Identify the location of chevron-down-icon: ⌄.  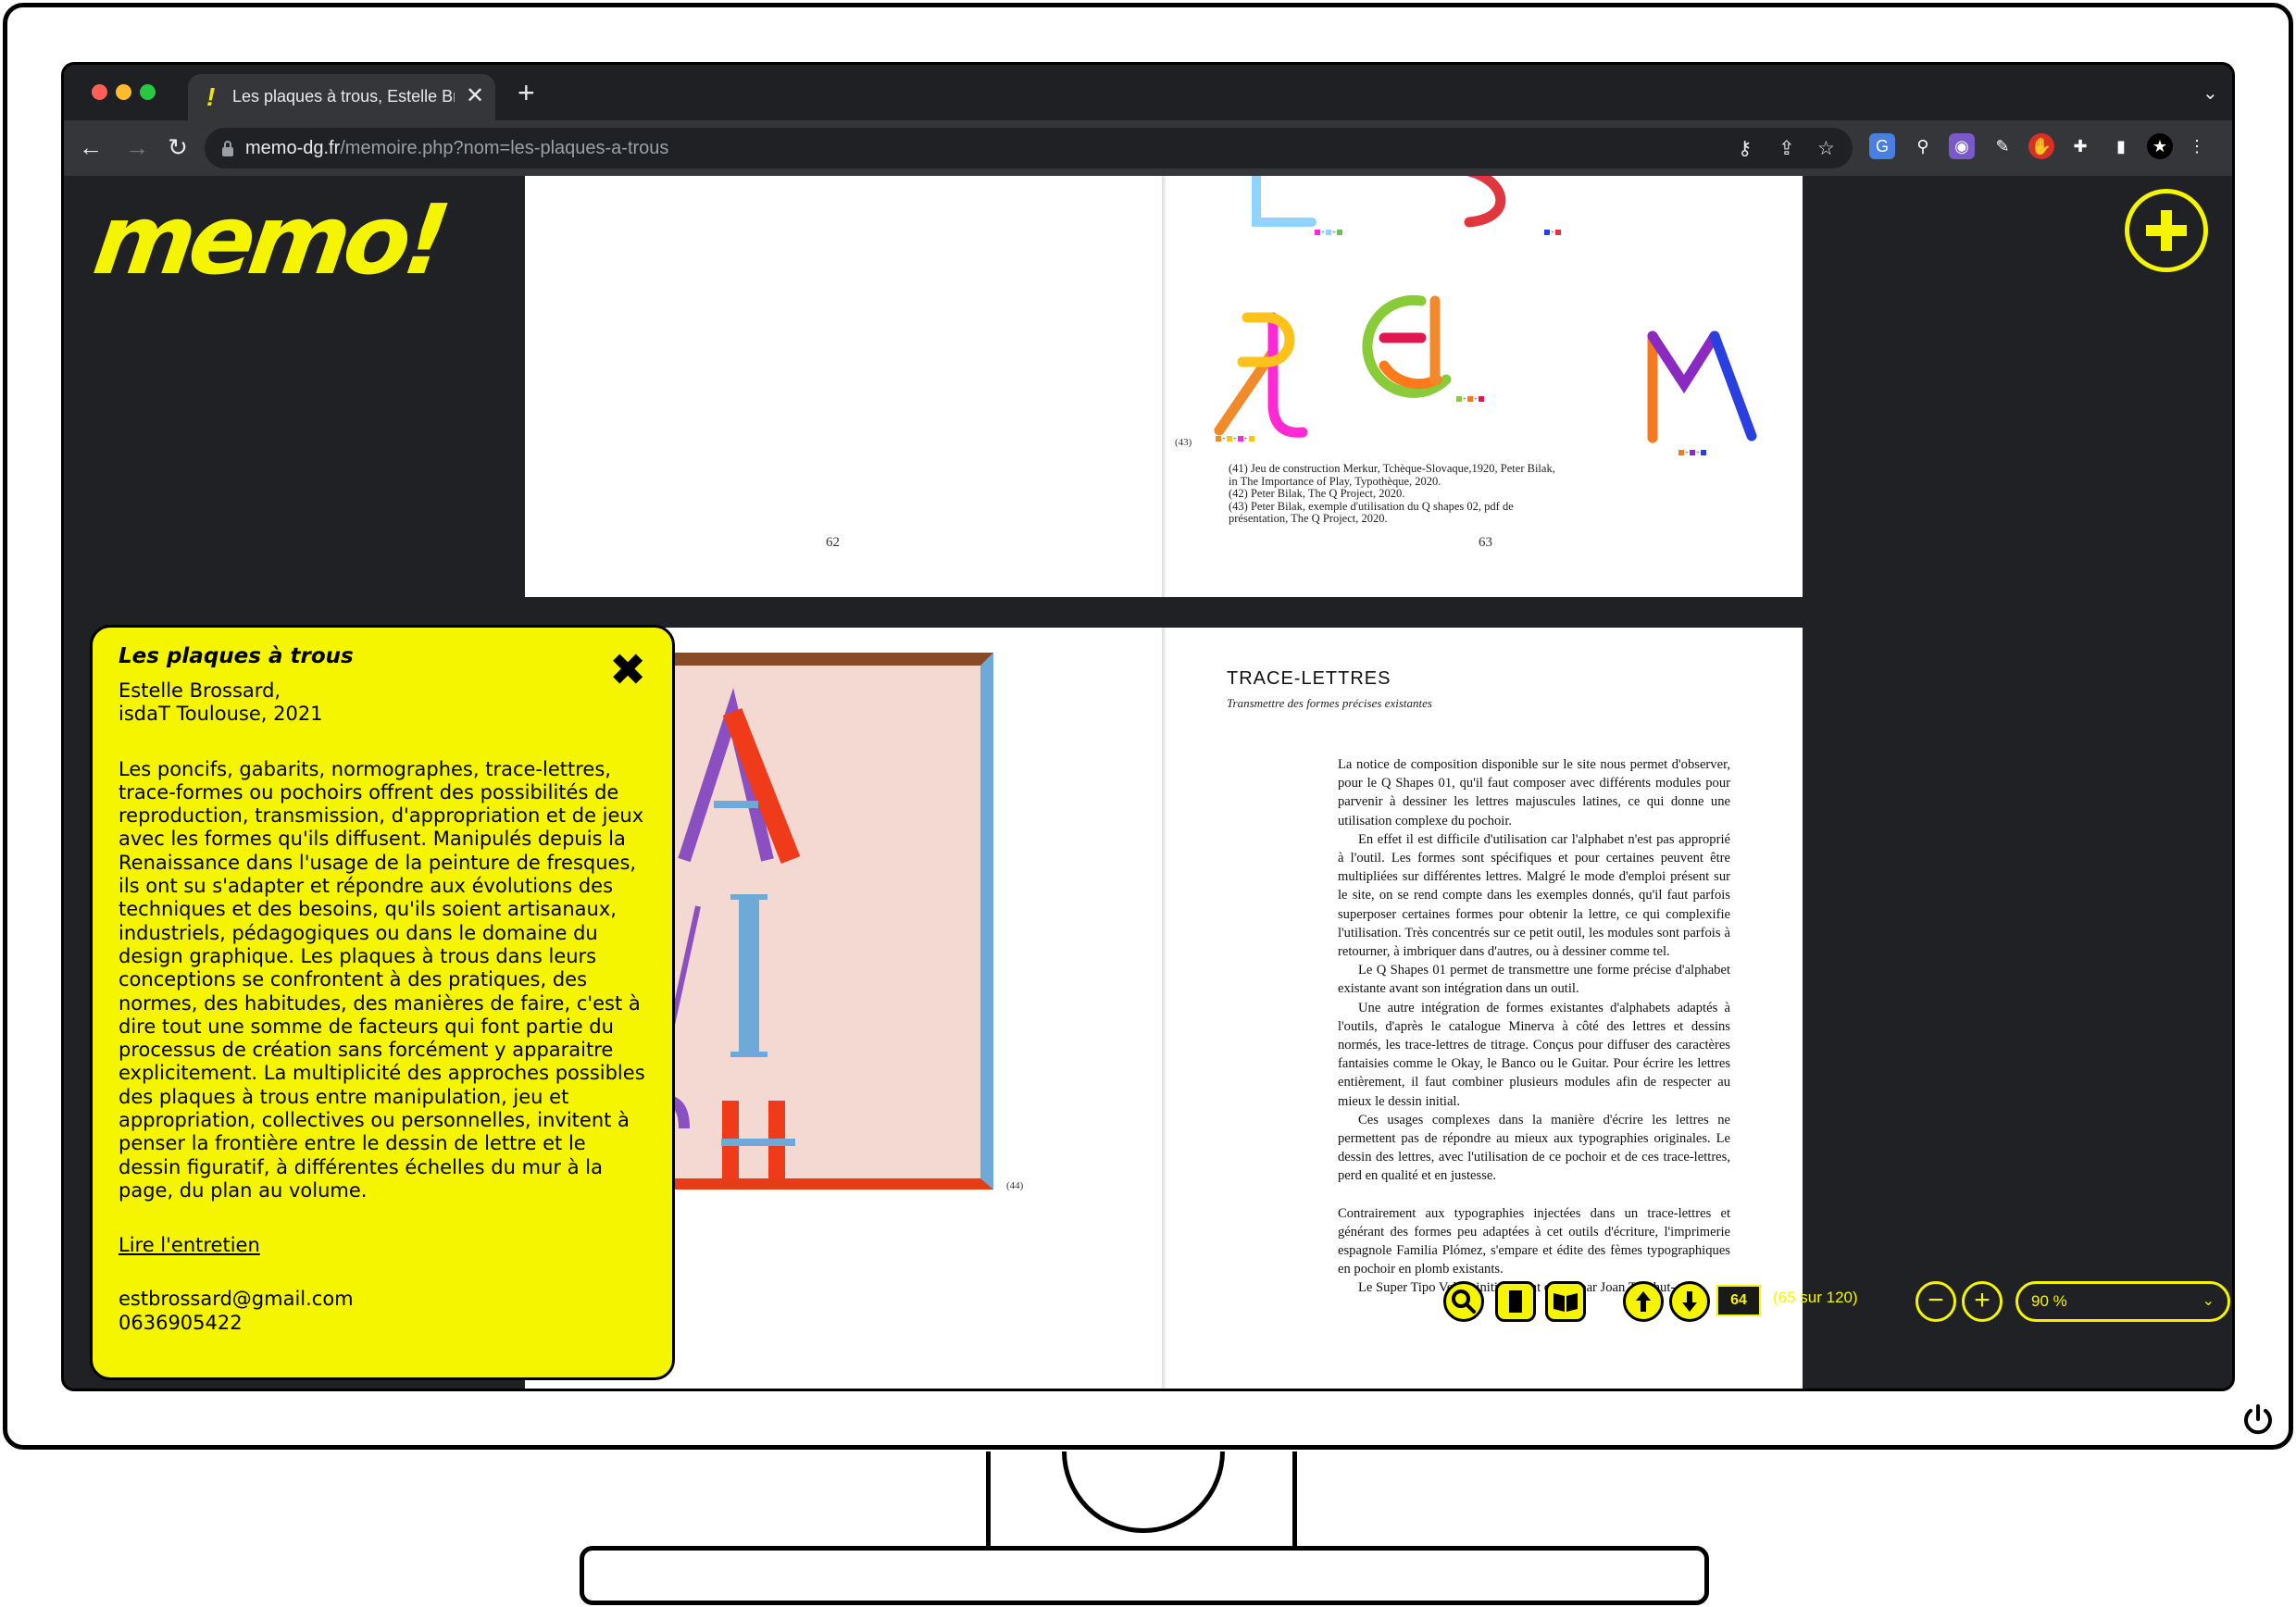
(2208, 1301).